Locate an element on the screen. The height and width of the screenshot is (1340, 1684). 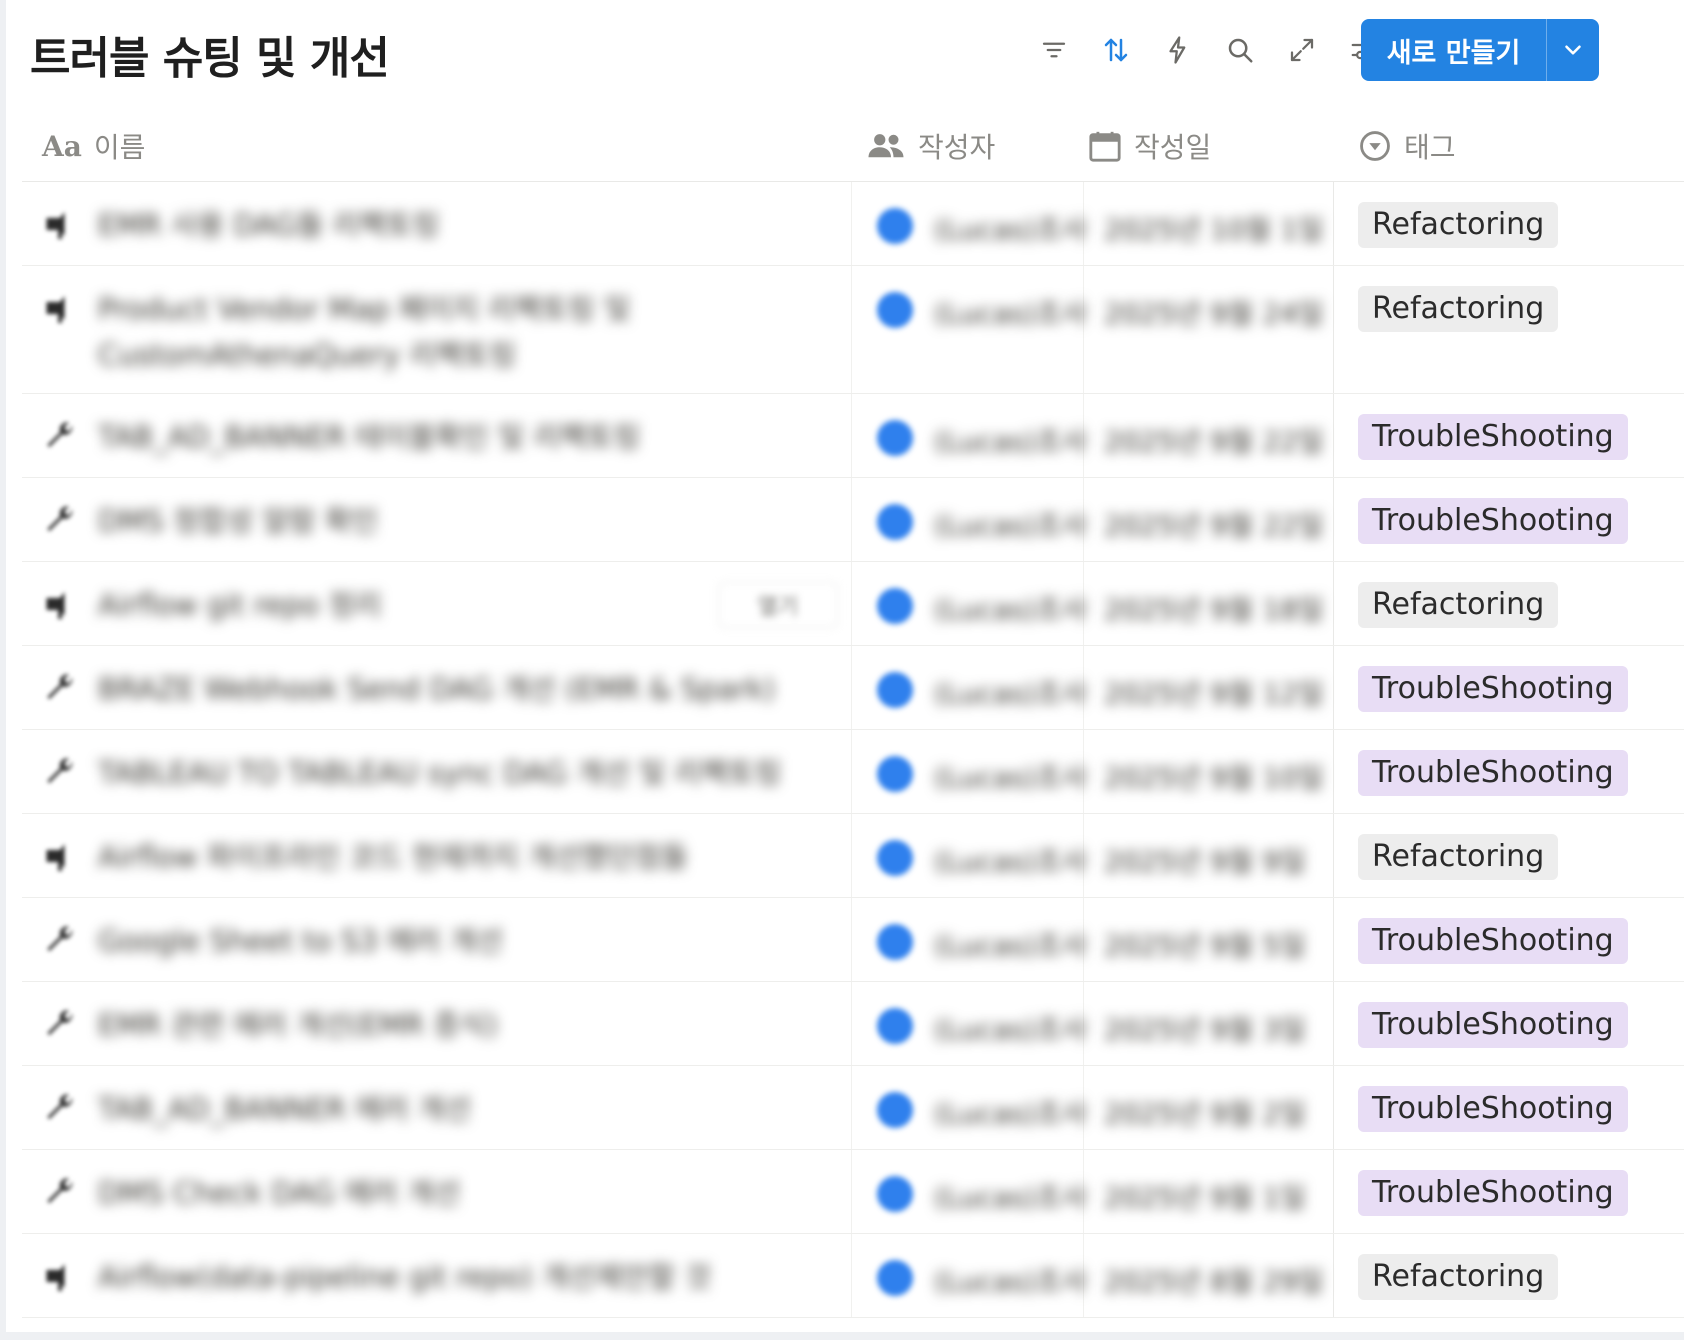
open-button: 열기 is located at coordinates (778, 605).